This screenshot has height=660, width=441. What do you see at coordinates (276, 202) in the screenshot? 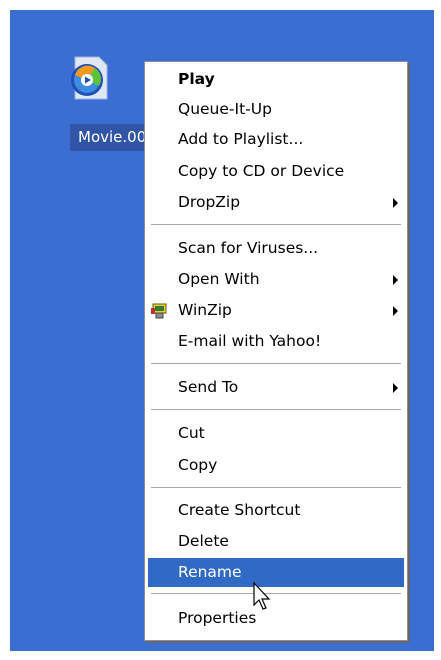
I see `menu-item-dropzip: DropZip` at bounding box center [276, 202].